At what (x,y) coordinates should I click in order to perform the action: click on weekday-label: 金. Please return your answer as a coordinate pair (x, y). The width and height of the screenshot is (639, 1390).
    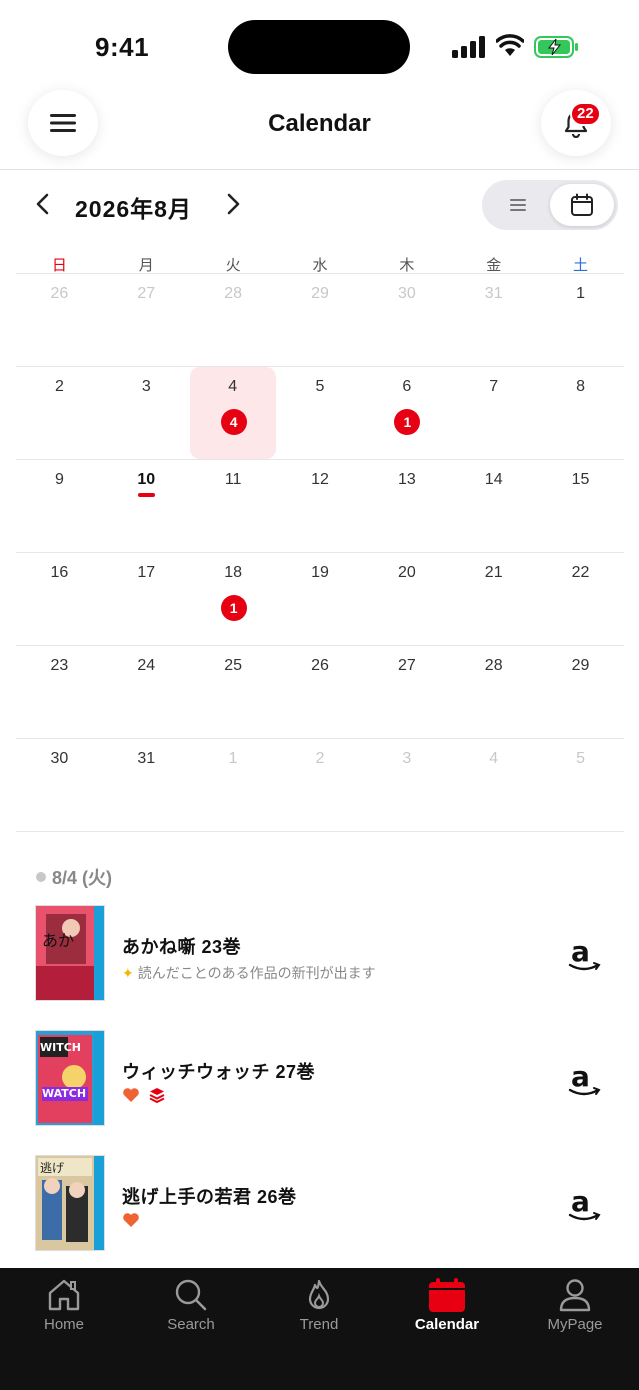
    Looking at the image, I should click on (494, 265).